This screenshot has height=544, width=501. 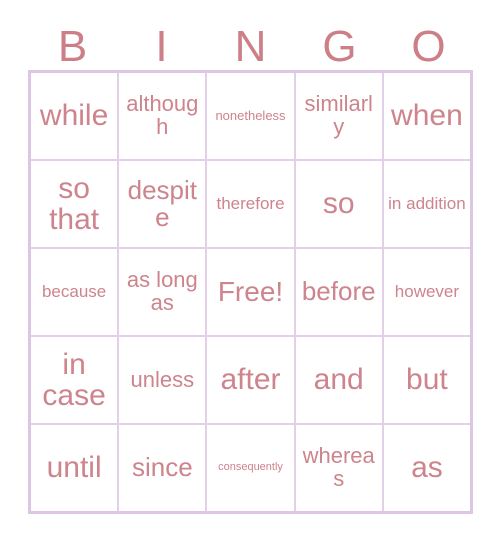 I want to click on bingo-cell: until, so click(x=75, y=468).